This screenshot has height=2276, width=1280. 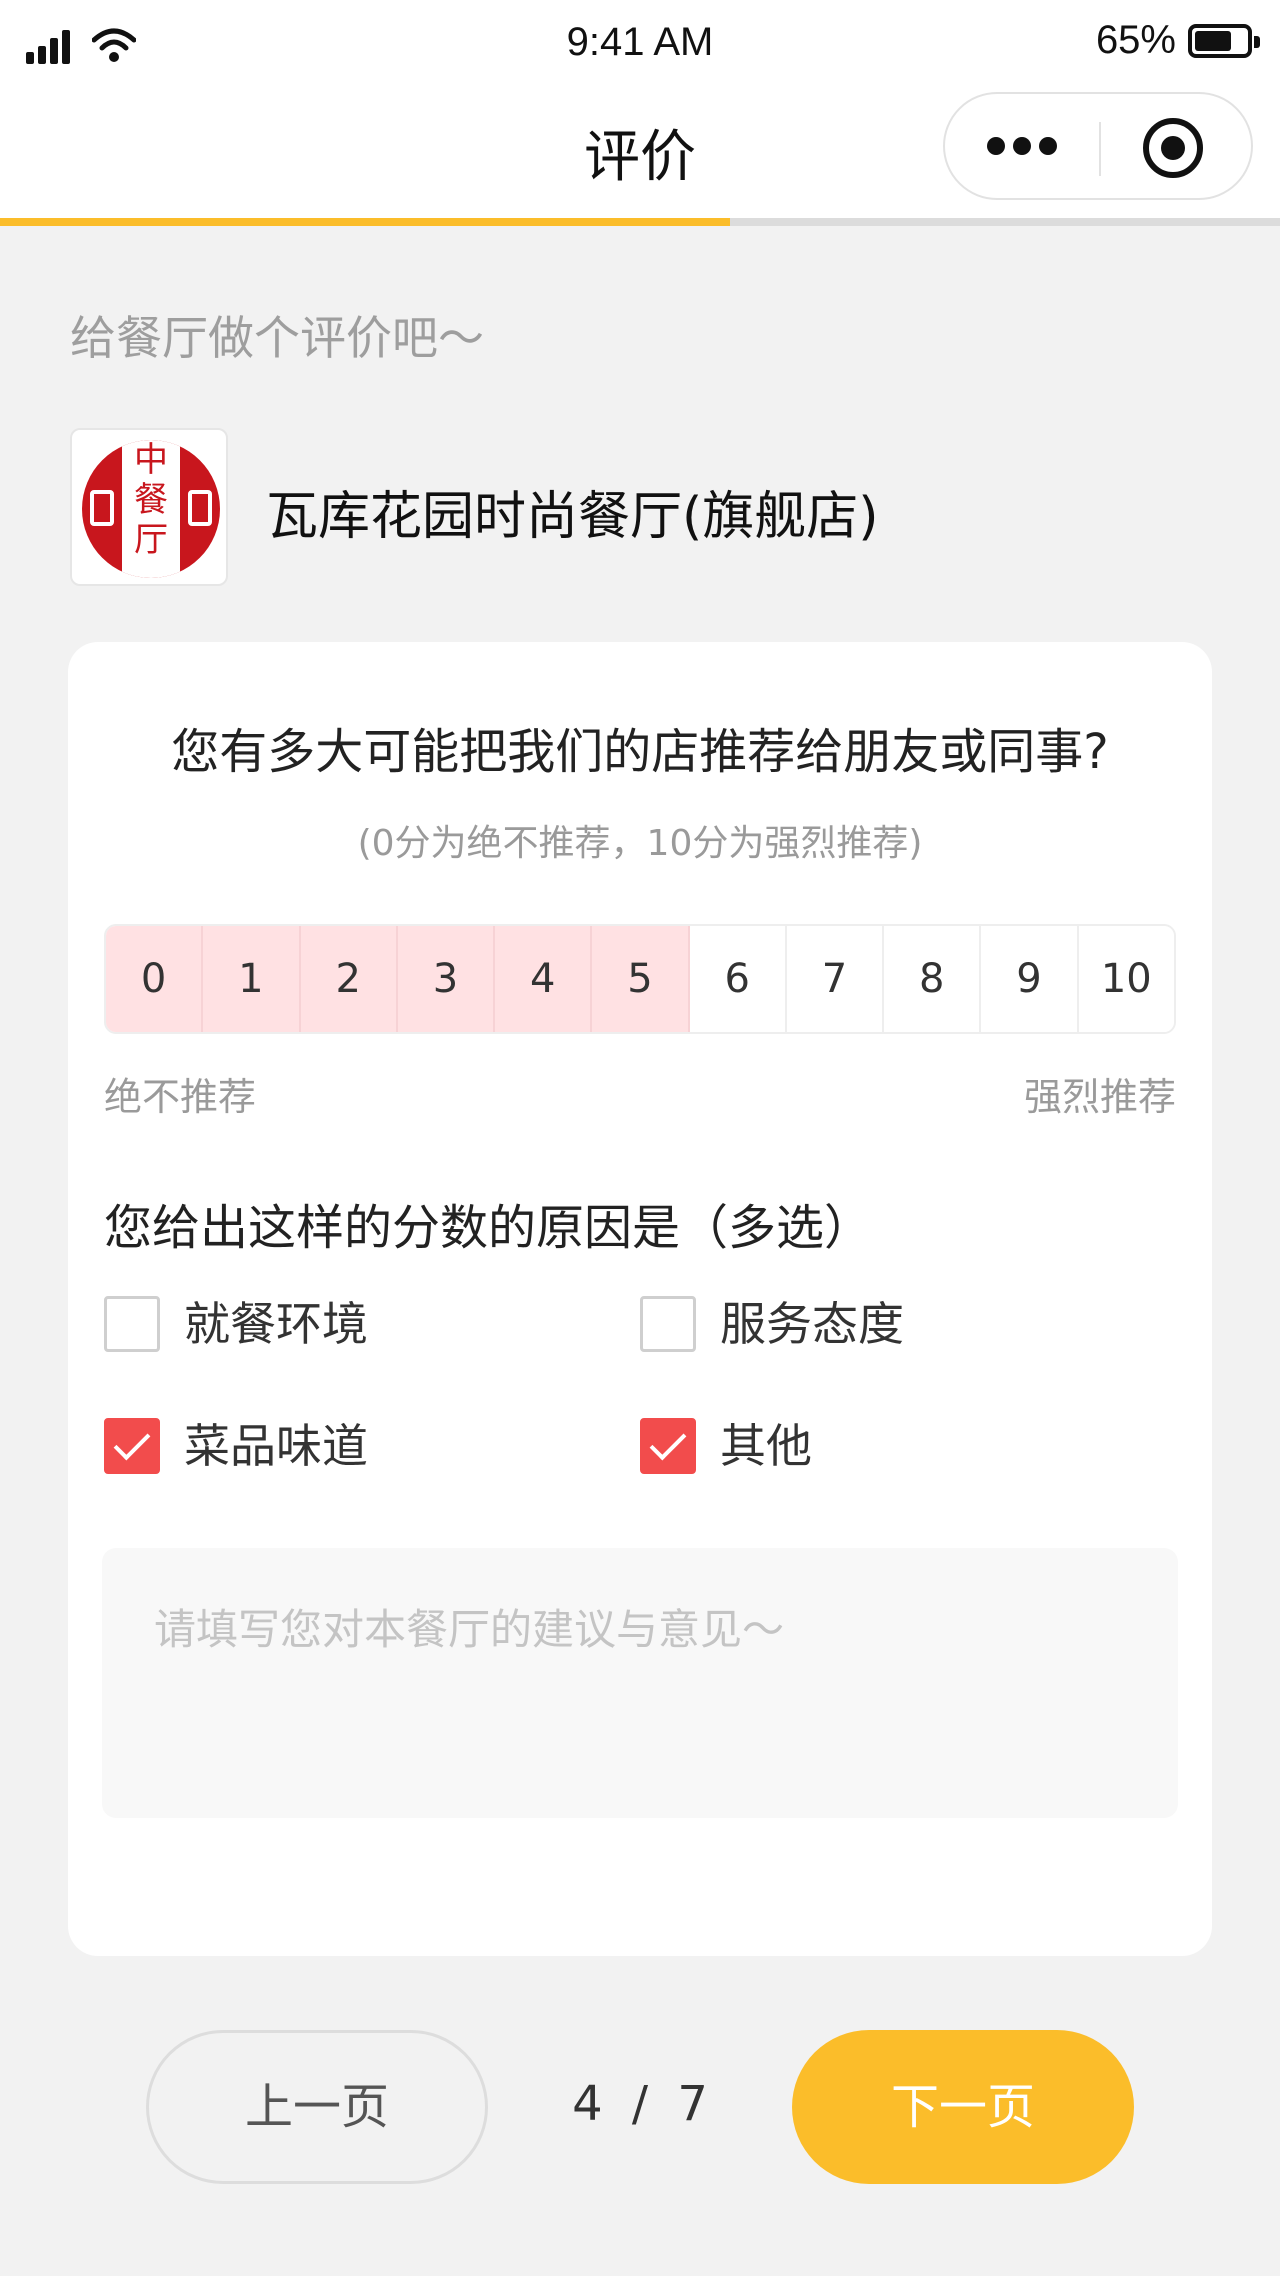 What do you see at coordinates (1173, 148) in the screenshot?
I see `close-miniapp-icon` at bounding box center [1173, 148].